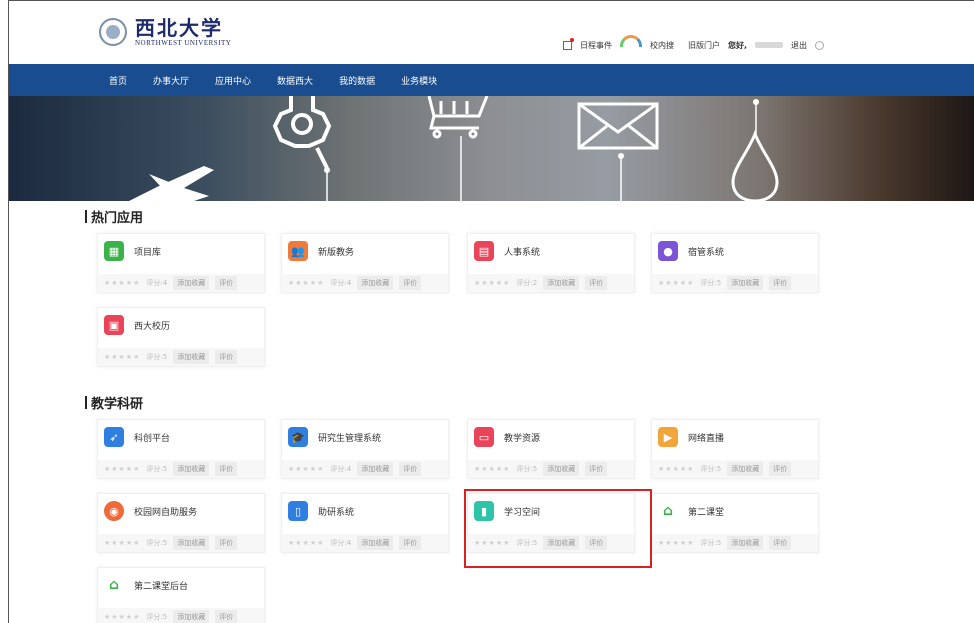  I want to click on app-name: 校园网自助服务, so click(166, 512).